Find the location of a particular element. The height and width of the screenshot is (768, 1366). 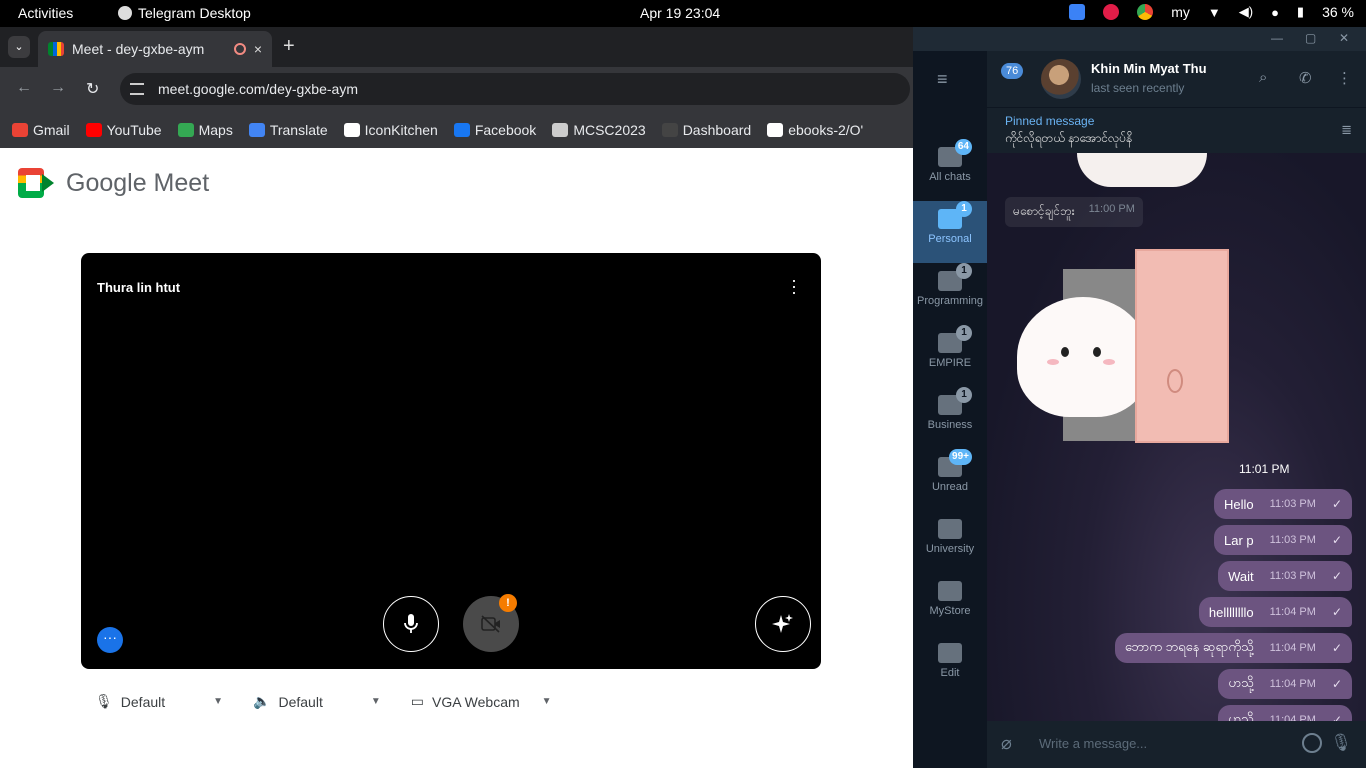

folder-icon: 1 is located at coordinates (955, 277).